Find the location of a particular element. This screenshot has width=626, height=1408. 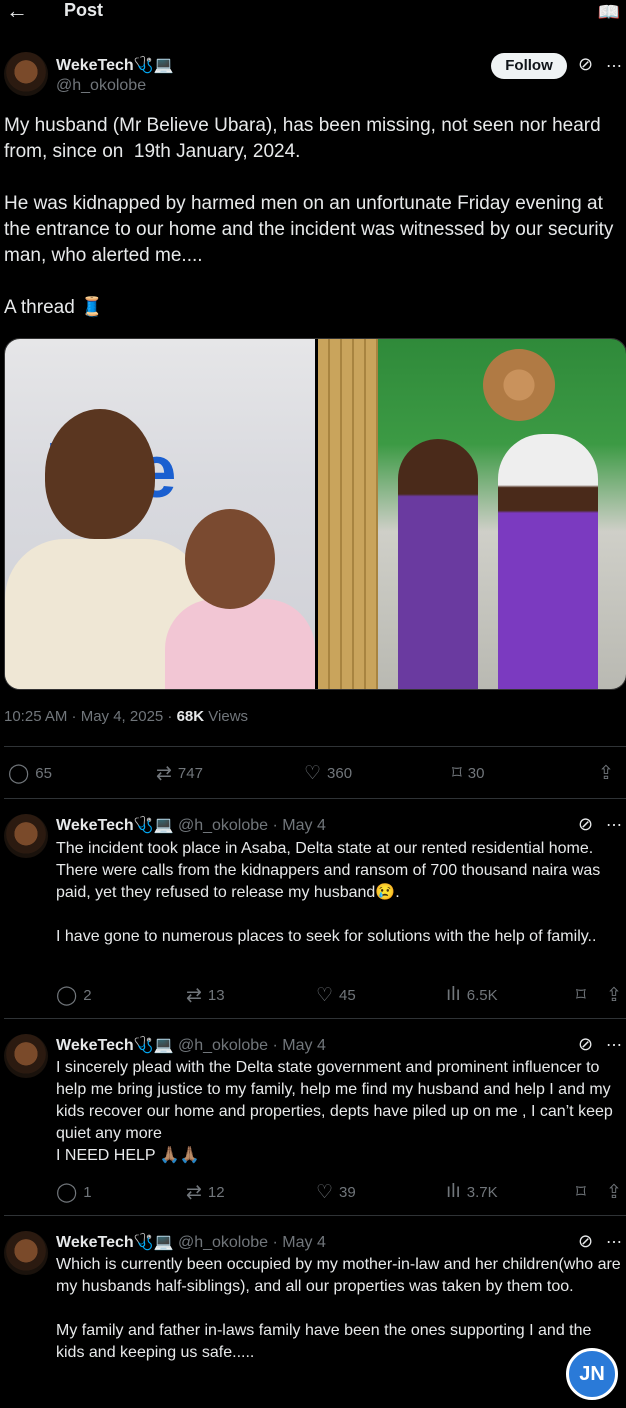

reply-button: ◯ 2 is located at coordinates (74, 995).